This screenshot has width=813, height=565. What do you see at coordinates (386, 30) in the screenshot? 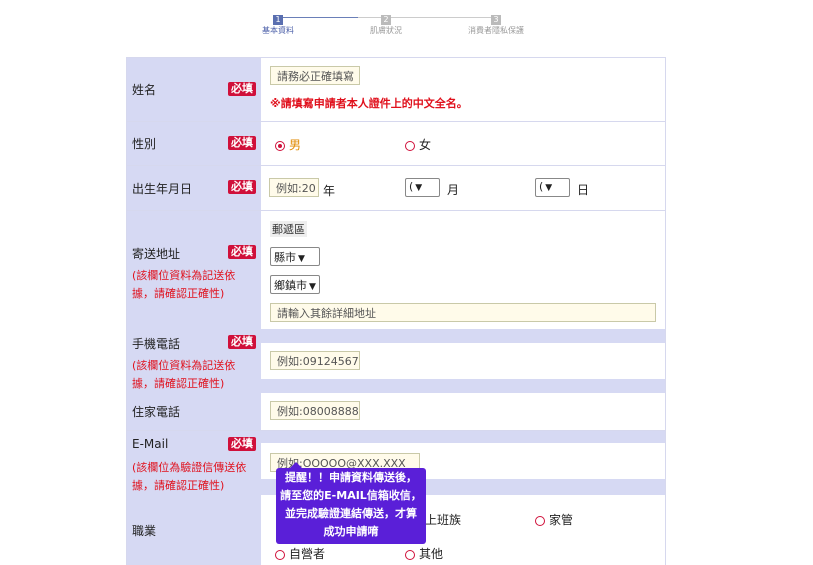
I see `step-label: 肌膚狀況` at bounding box center [386, 30].